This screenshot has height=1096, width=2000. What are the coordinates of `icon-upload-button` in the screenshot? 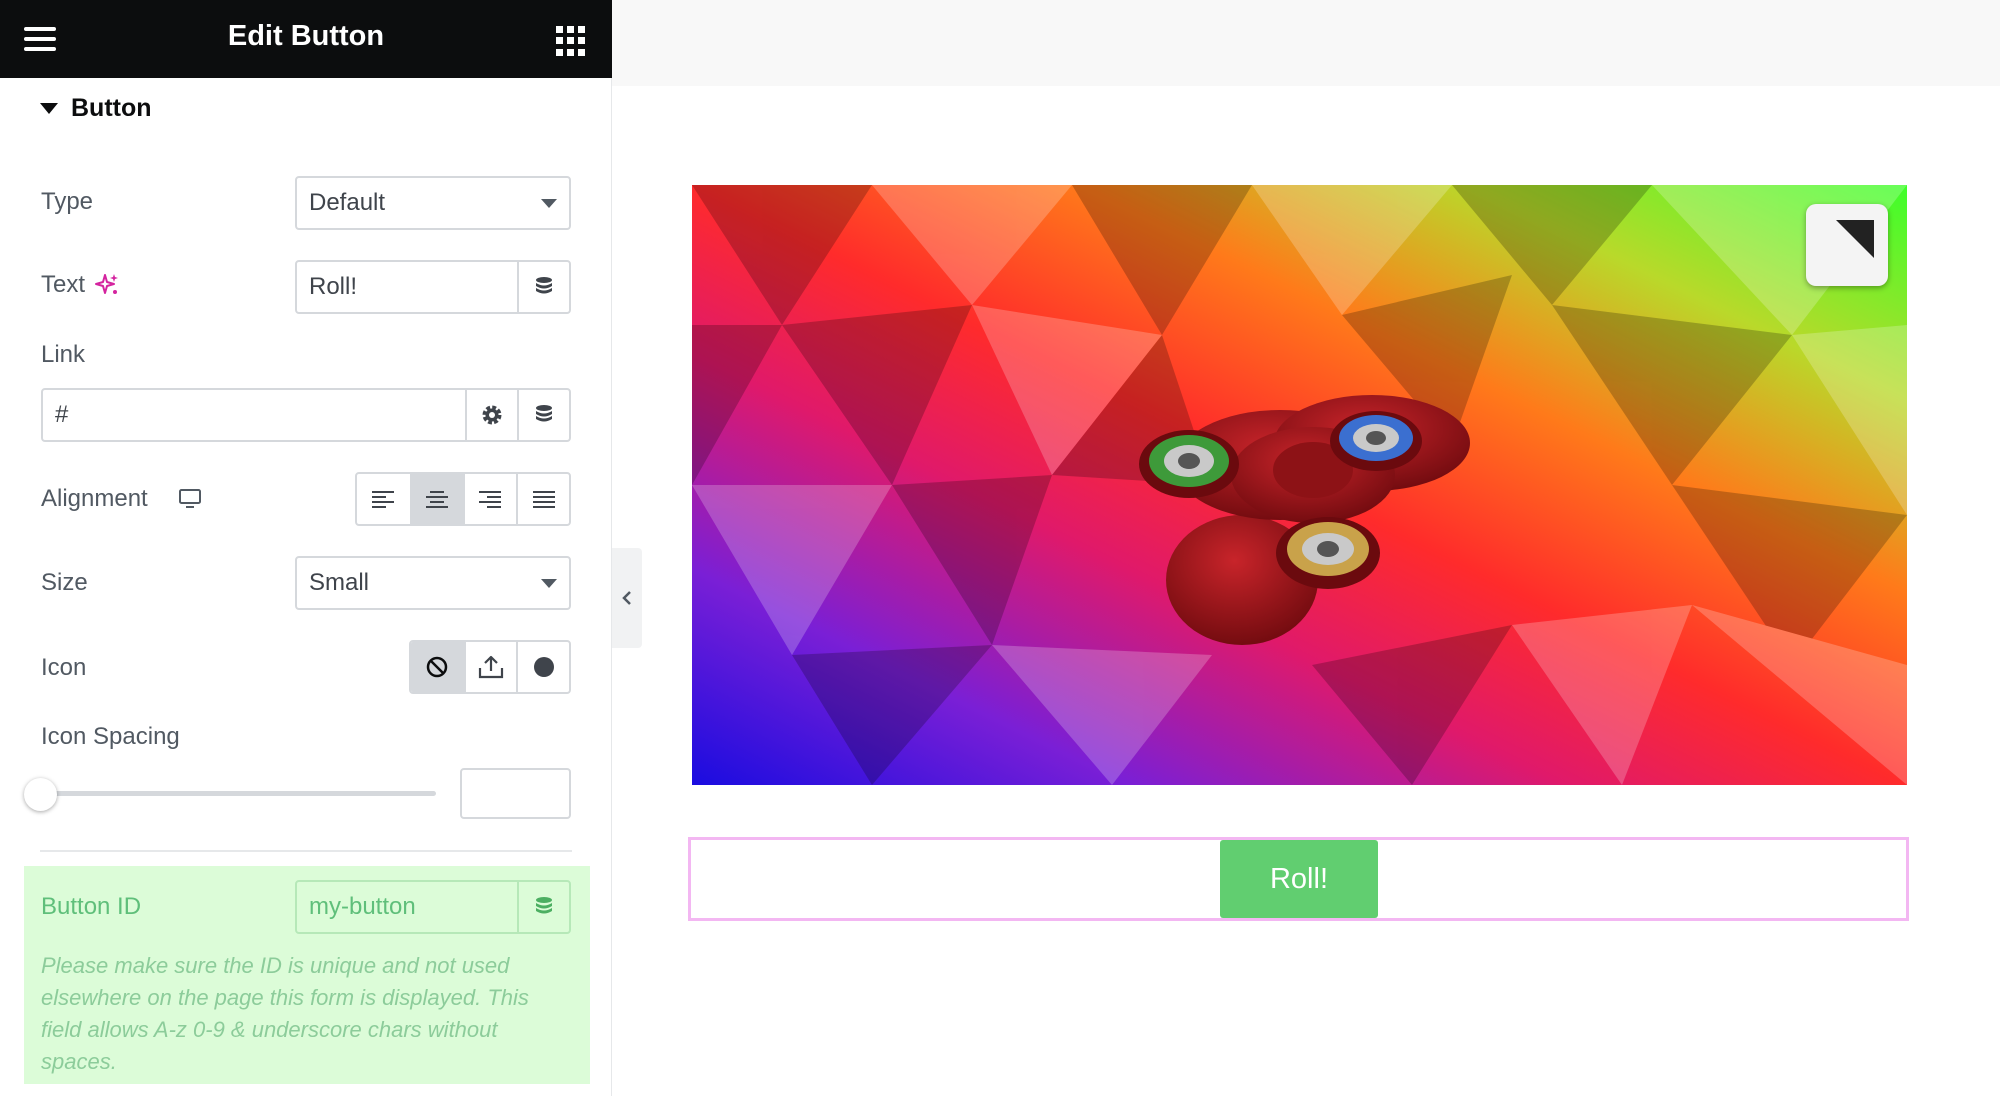 It's located at (490, 667).